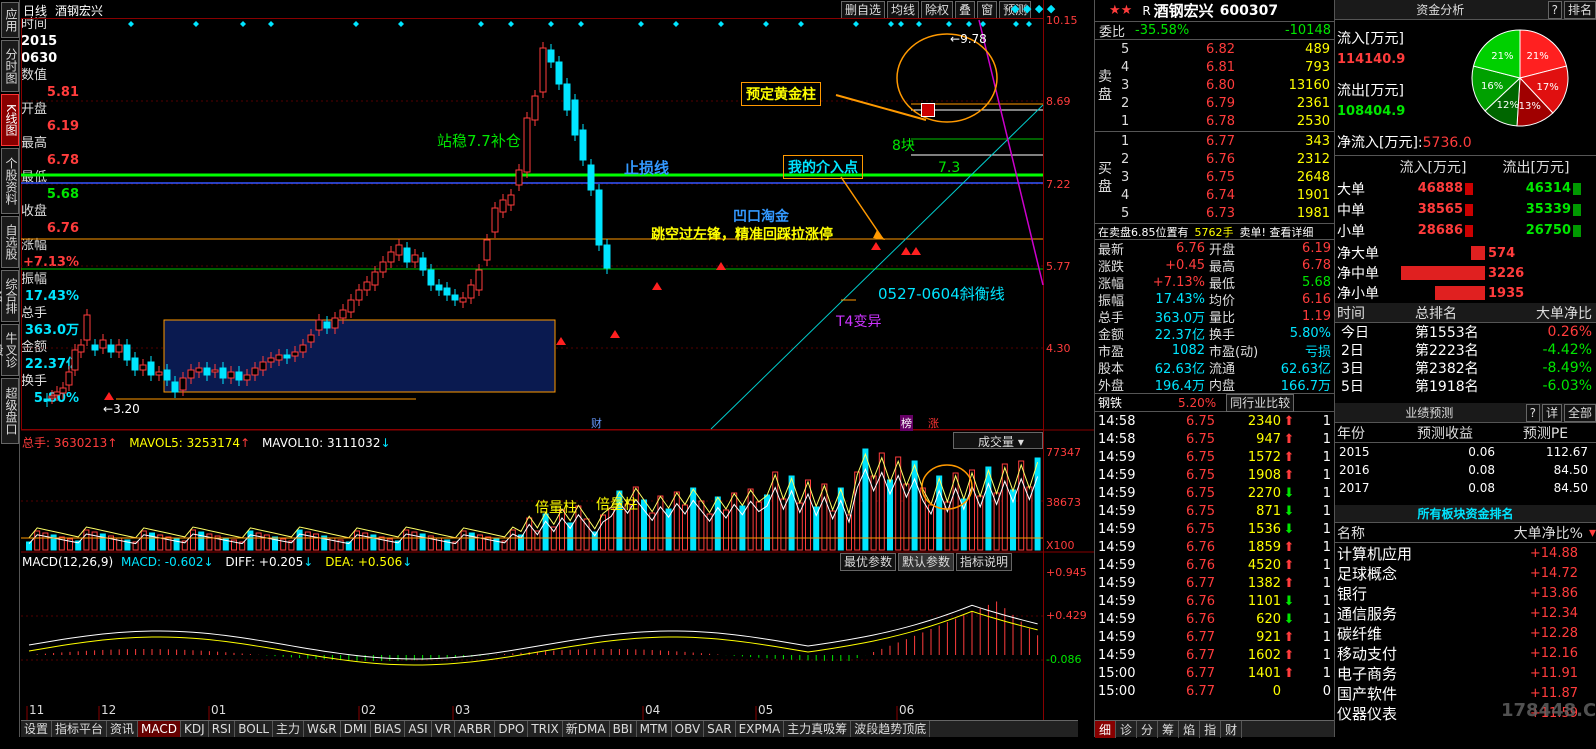 Image resolution: width=1596 pixels, height=749 pixels. What do you see at coordinates (1463, 488) in the screenshot?
I see `forecast-row: 2017 0.08 84.50` at bounding box center [1463, 488].